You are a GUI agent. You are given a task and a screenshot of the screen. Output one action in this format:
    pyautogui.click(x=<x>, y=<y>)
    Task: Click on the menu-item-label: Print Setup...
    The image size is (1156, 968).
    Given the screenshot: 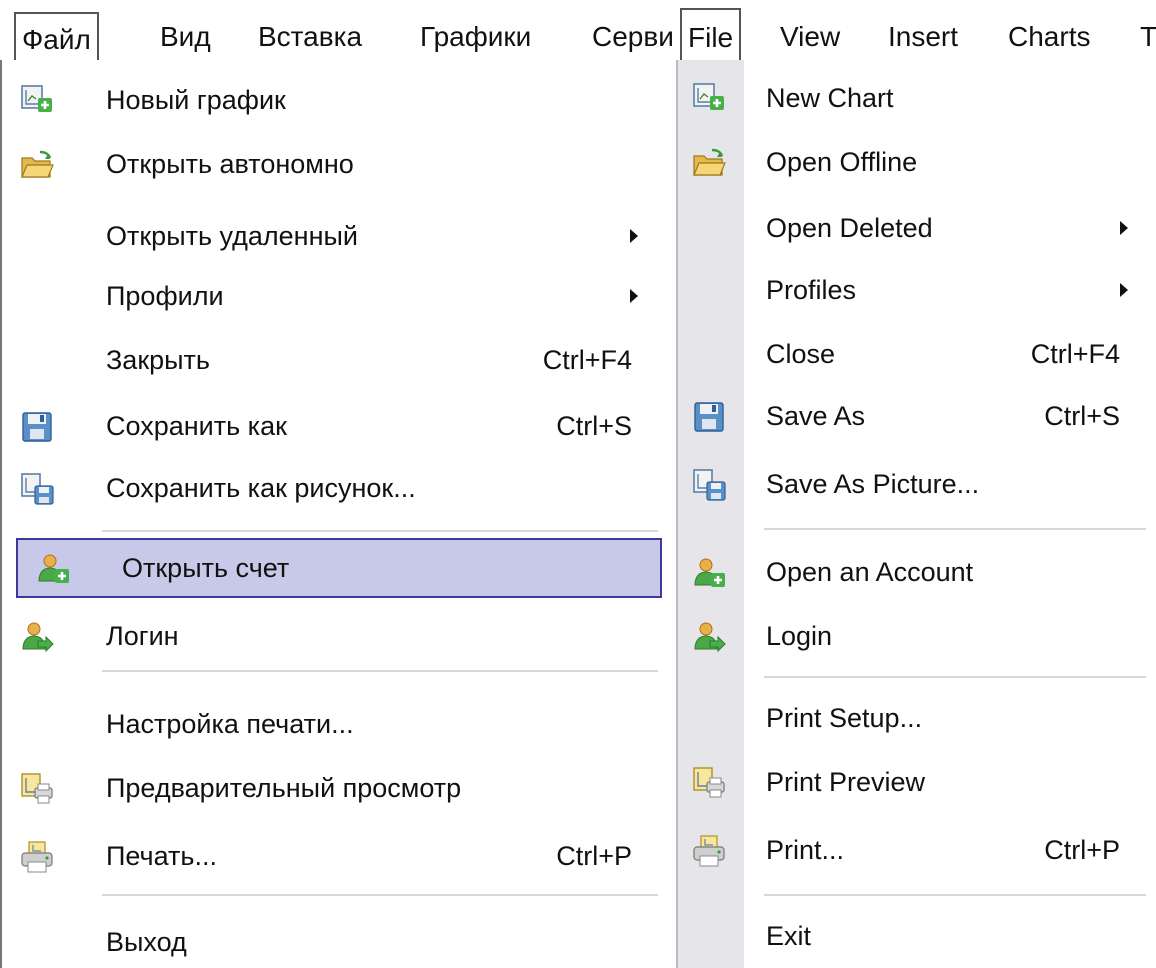 What is the action you would take?
    pyautogui.click(x=844, y=718)
    